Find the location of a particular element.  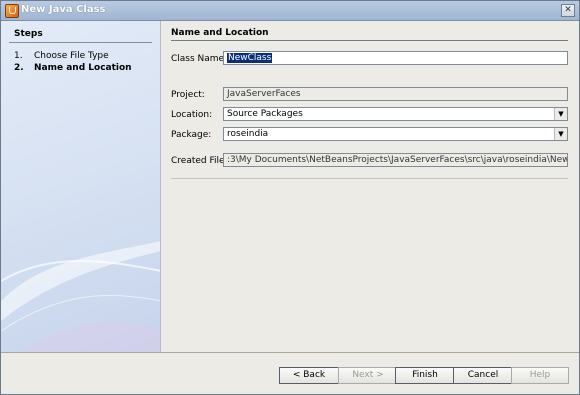

footer-divider is located at coordinates (290, 352).